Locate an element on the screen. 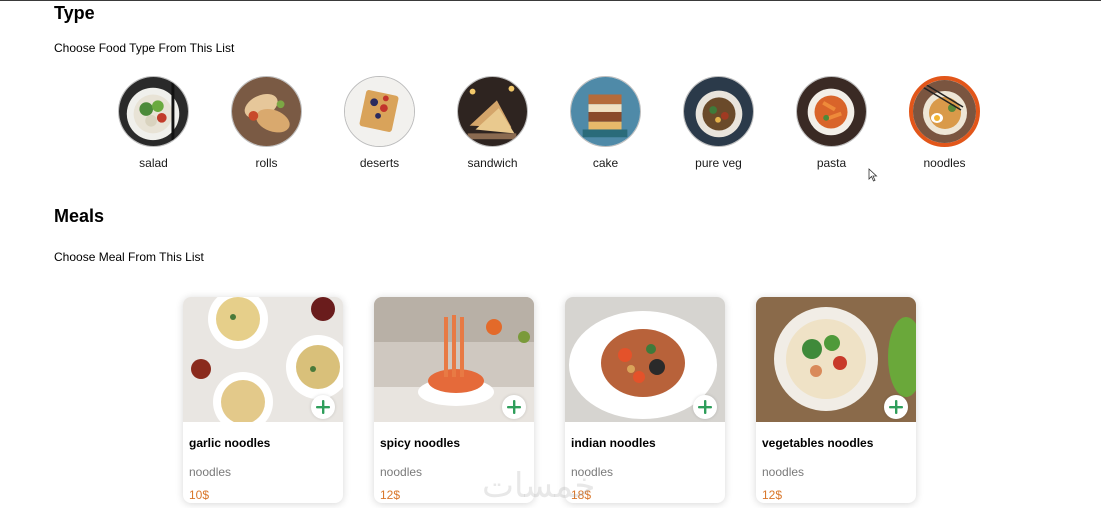 The height and width of the screenshot is (508, 1101). food-type-sandwich: sandwich is located at coordinates (492, 123).